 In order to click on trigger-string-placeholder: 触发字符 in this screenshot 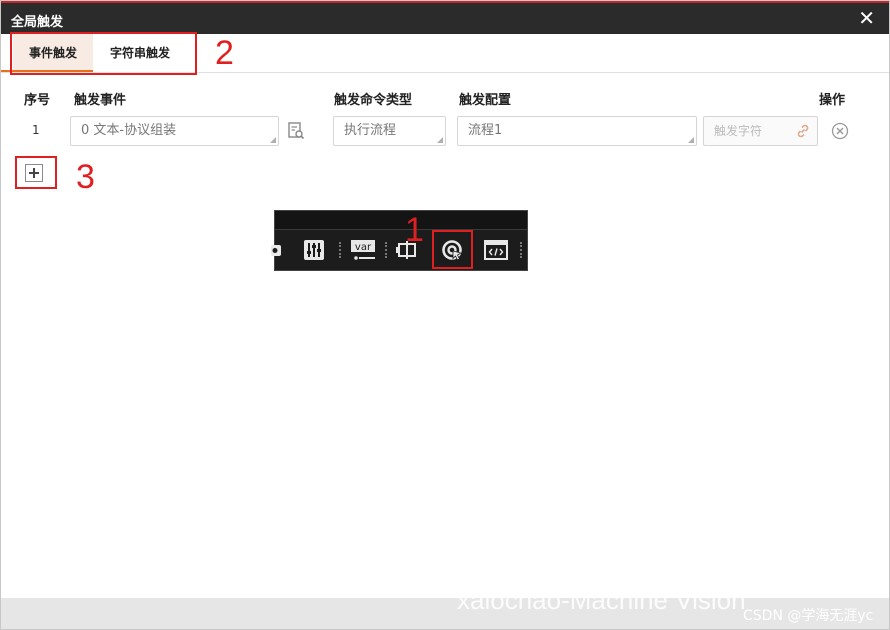, I will do `click(738, 131)`.